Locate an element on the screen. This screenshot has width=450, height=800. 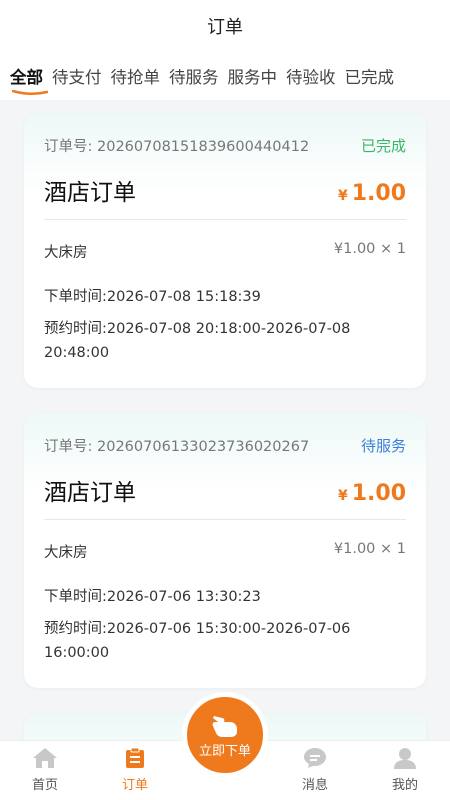
orders-icon is located at coordinates (135, 757).